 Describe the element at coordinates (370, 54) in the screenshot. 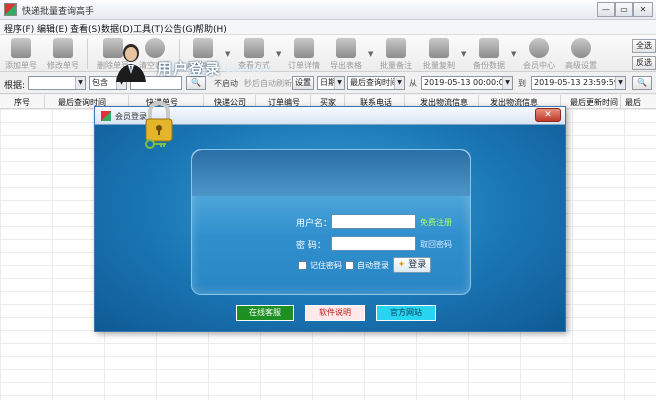

I see `export-dropdown-caret: ▼` at that location.